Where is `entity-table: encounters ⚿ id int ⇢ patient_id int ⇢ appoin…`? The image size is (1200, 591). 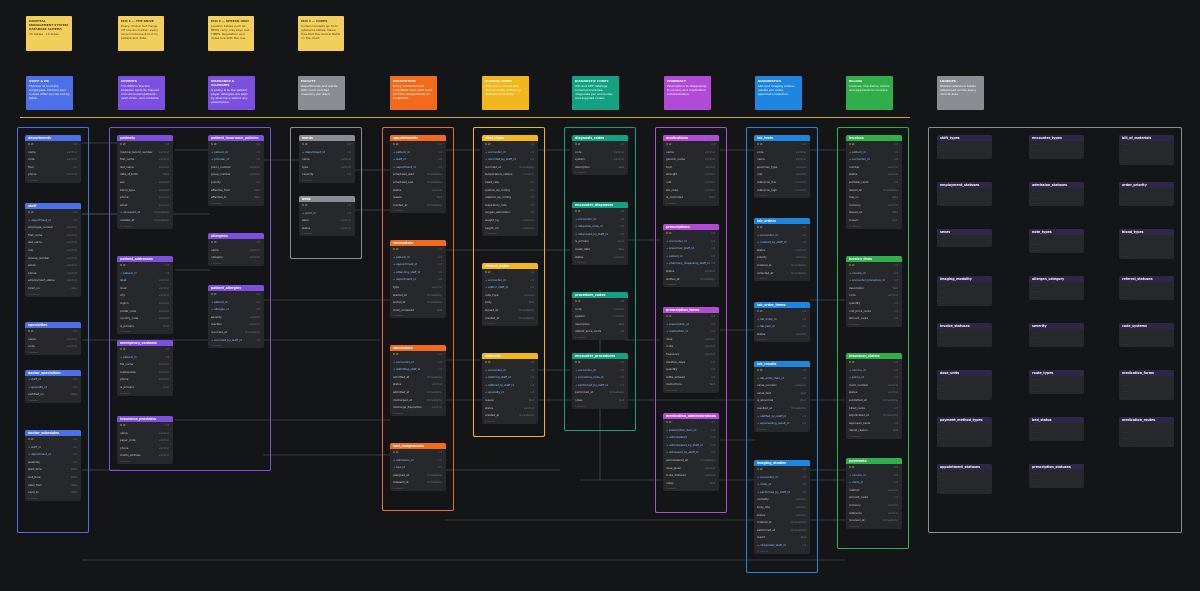
entity-table: encounters ⚿ id int ⇢ patient_id int ⇢ appoin… is located at coordinates (418, 279).